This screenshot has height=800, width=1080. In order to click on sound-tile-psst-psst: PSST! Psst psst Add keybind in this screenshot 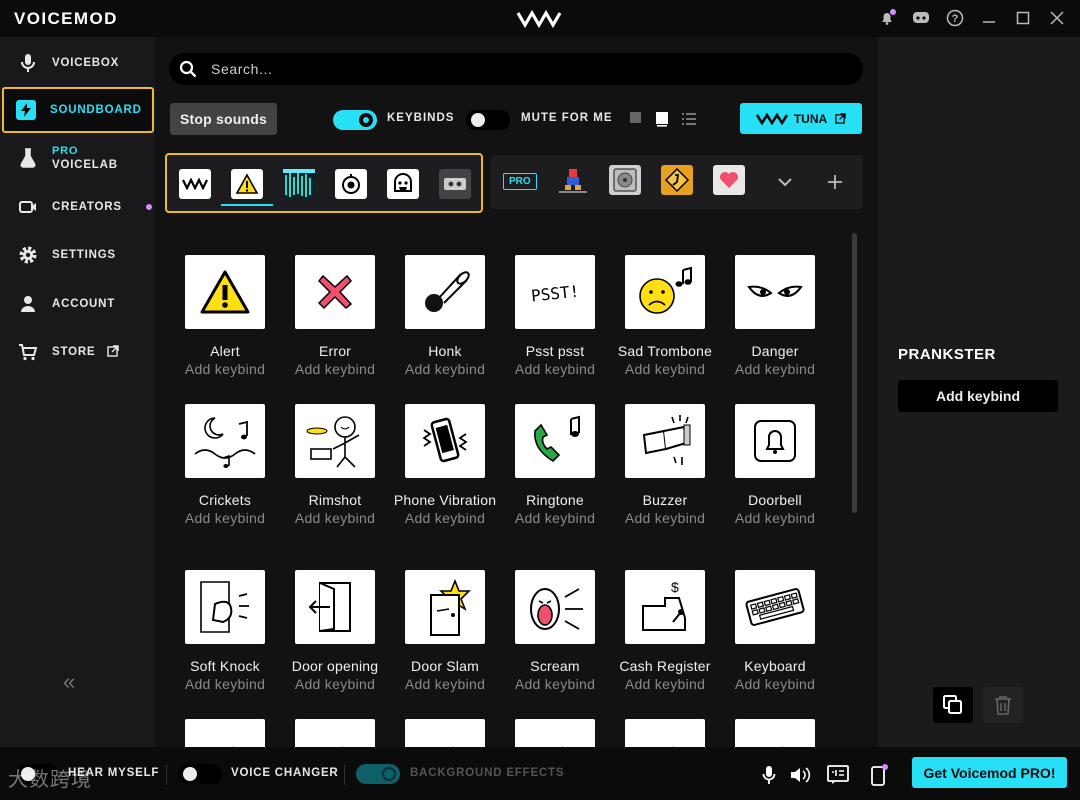, I will do `click(555, 317)`.